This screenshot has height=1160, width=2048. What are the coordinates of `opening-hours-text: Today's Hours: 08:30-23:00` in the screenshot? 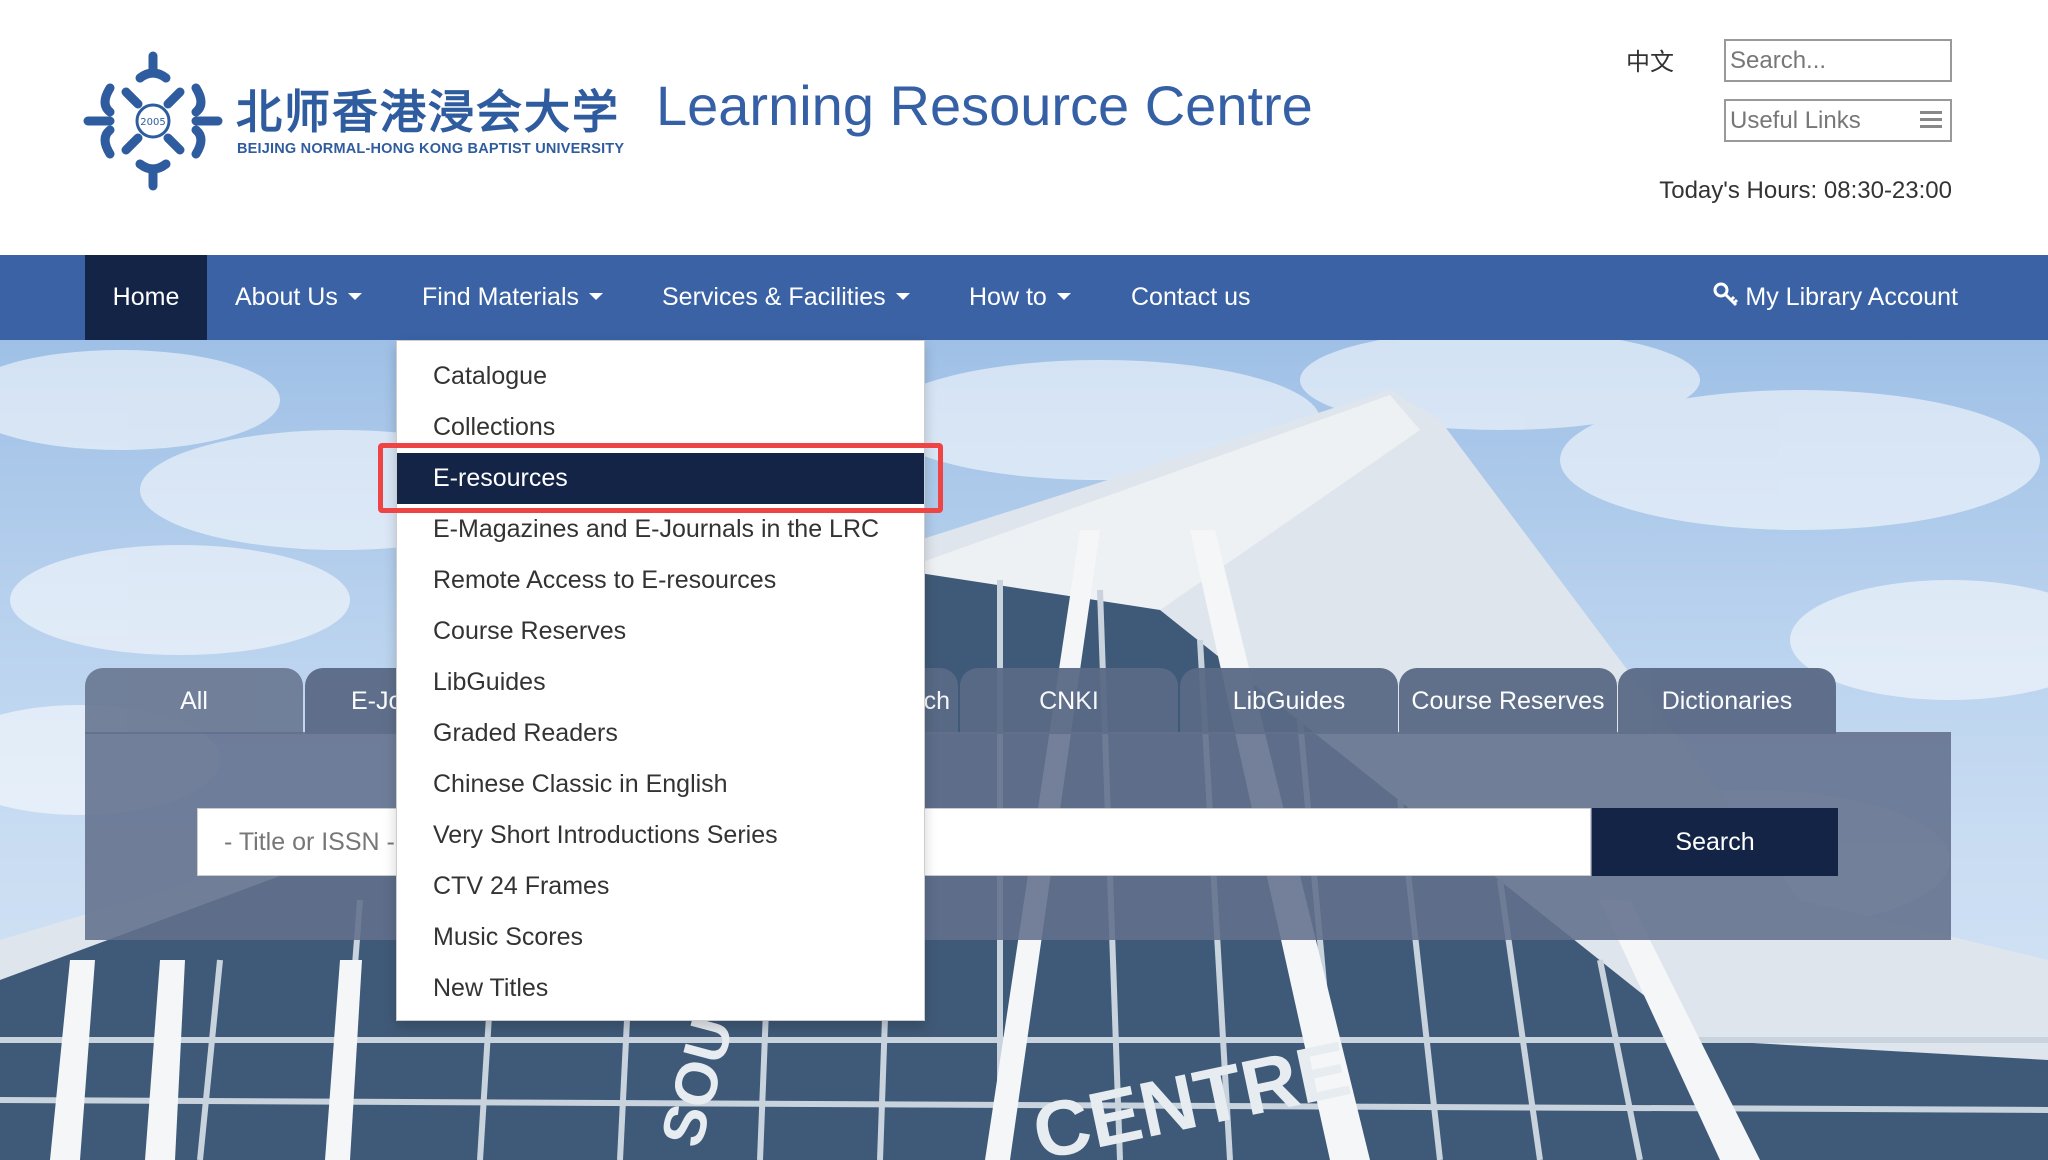 It's located at (1805, 190).